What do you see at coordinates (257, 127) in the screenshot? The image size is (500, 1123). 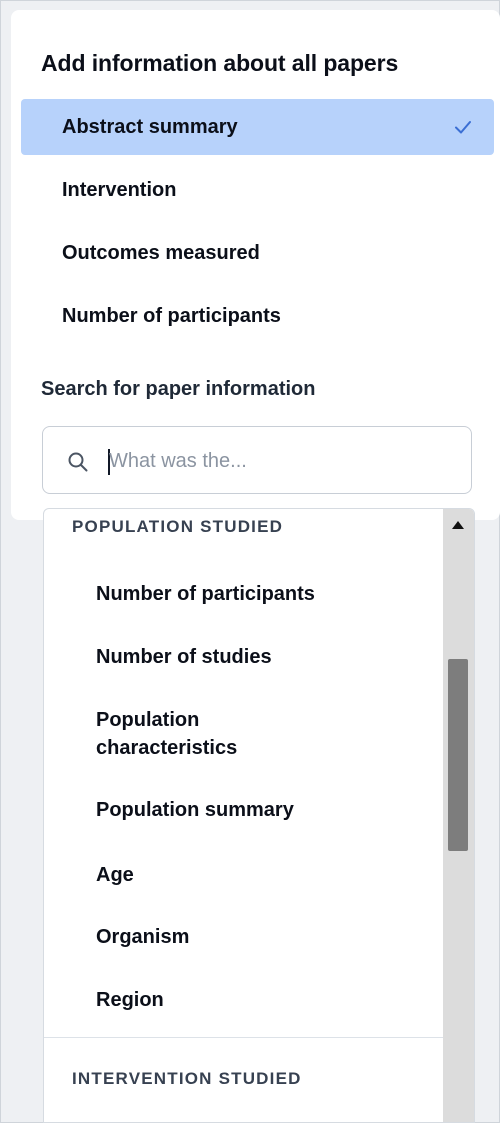 I see `option-abstract-summary: Abstract summary` at bounding box center [257, 127].